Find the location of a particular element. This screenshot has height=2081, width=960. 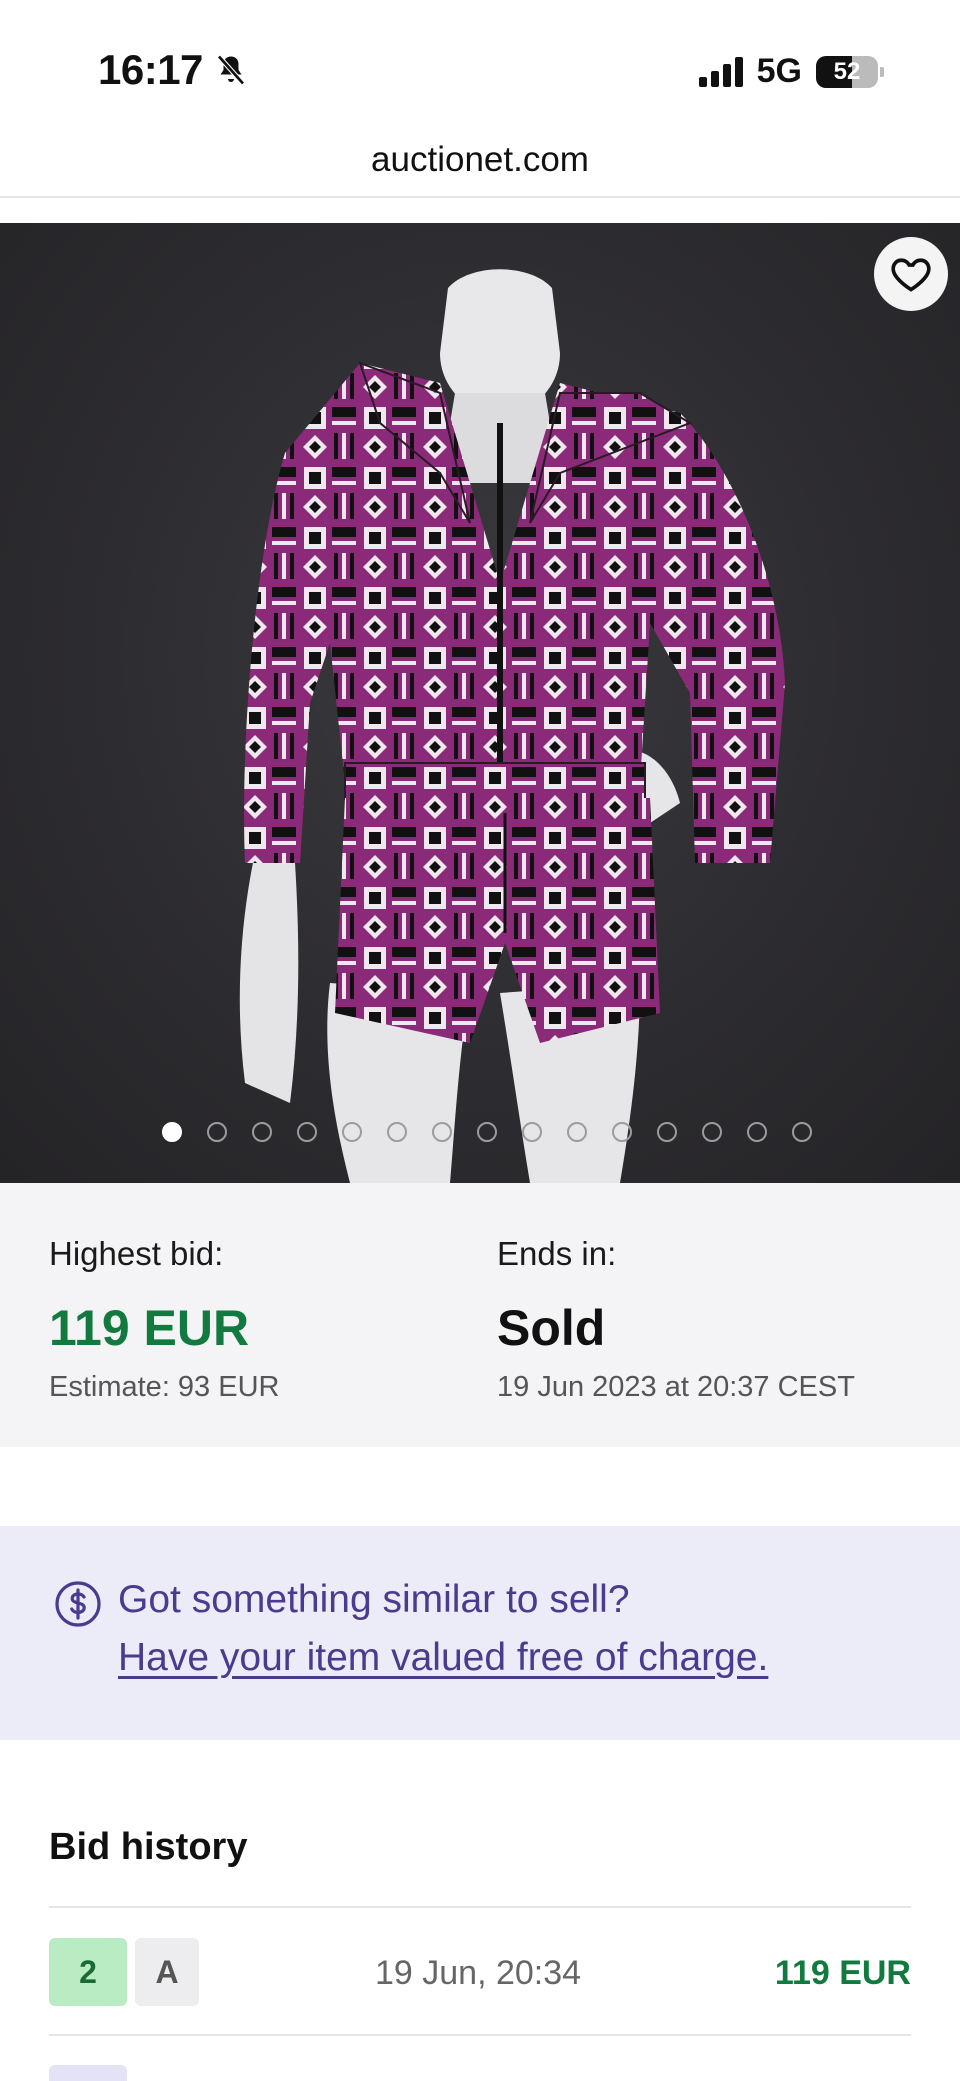

battery-level: 52 is located at coordinates (847, 71).